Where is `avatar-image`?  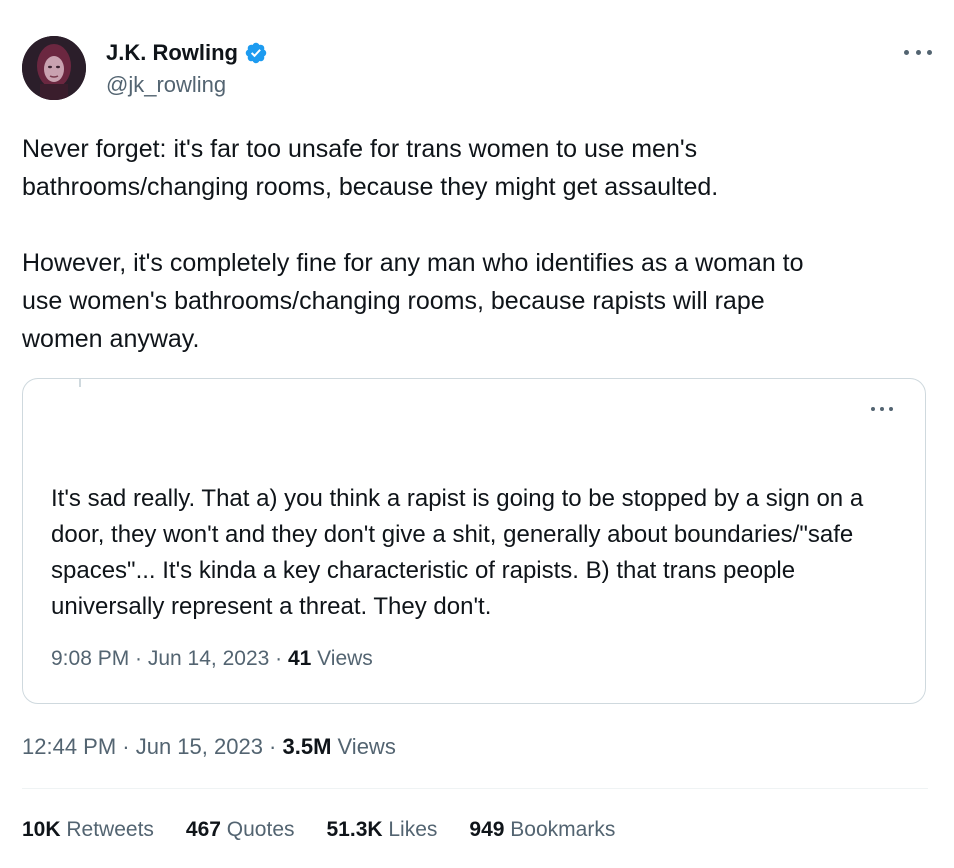 avatar-image is located at coordinates (54, 68).